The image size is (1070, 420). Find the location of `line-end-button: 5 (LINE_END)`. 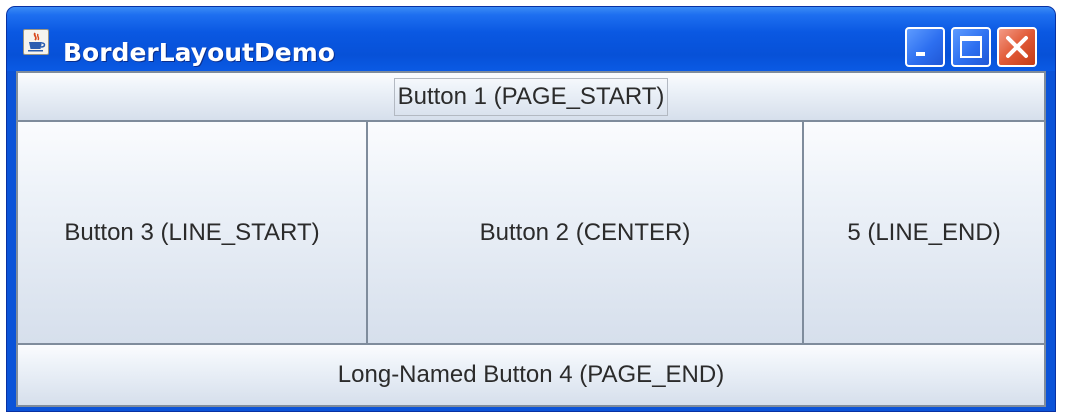

line-end-button: 5 (LINE_END) is located at coordinates (924, 232).